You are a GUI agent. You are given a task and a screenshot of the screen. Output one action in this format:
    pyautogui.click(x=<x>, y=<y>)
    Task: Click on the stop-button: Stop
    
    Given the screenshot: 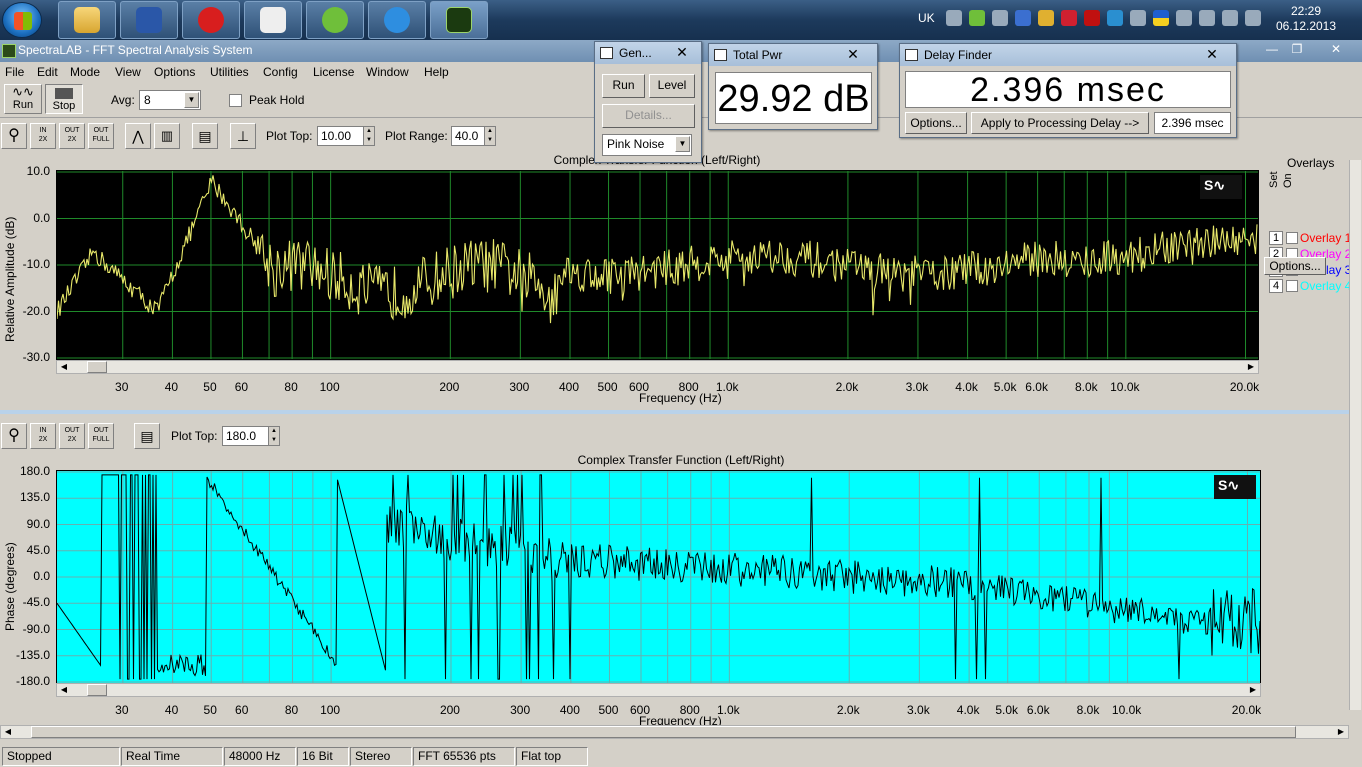 What is the action you would take?
    pyautogui.click(x=64, y=99)
    